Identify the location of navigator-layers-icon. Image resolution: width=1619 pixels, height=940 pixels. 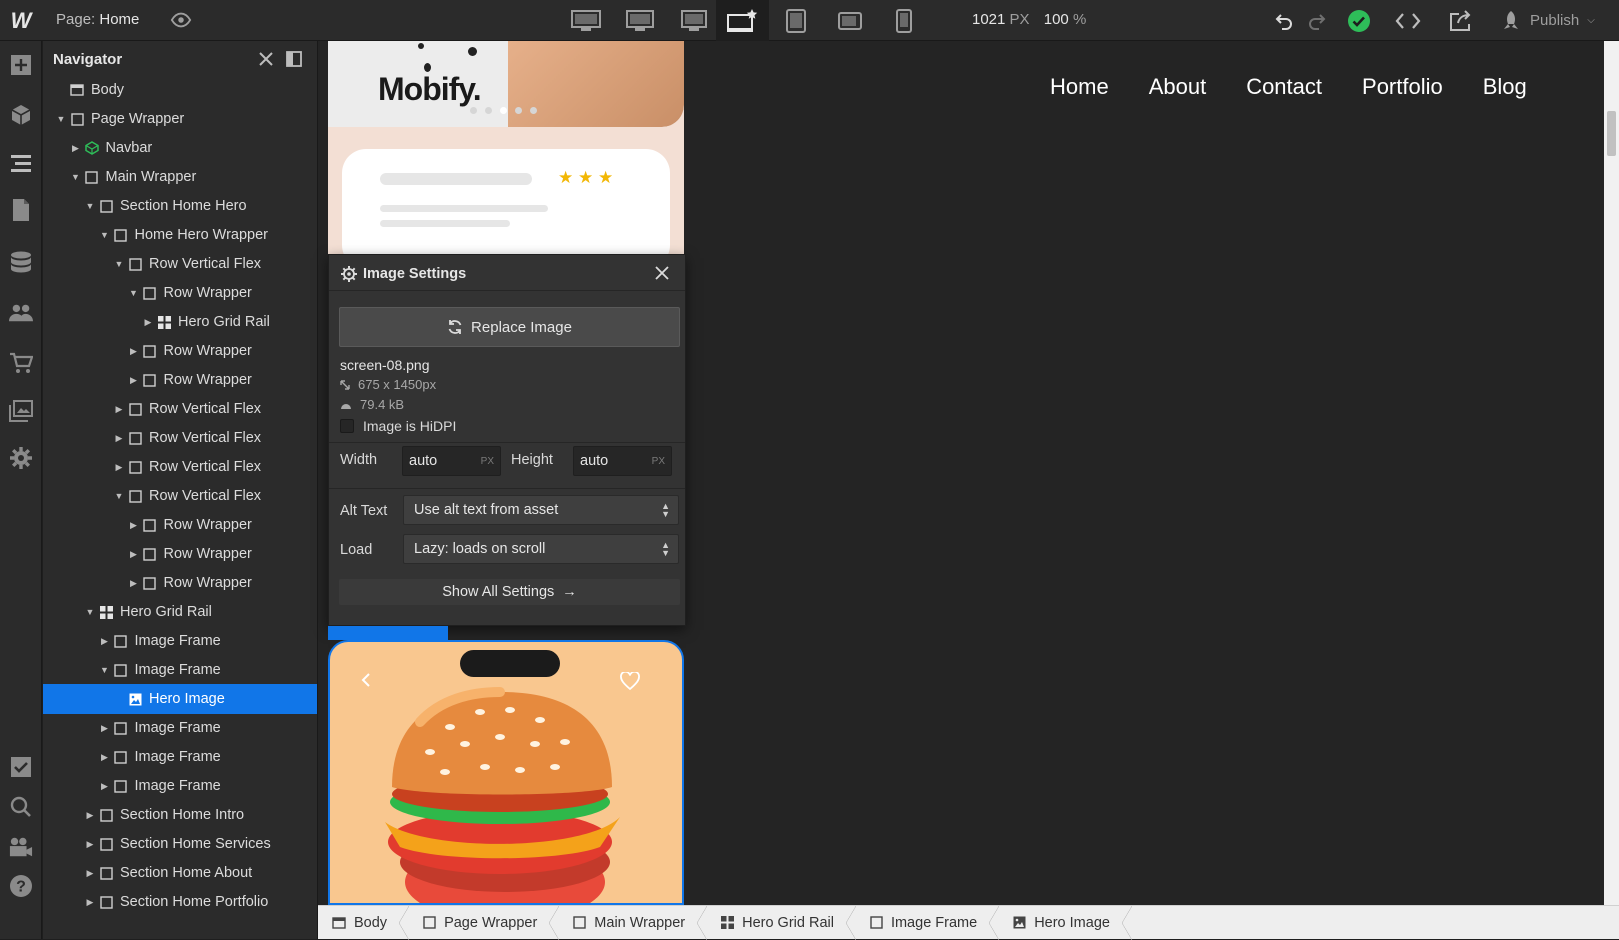
(21, 163).